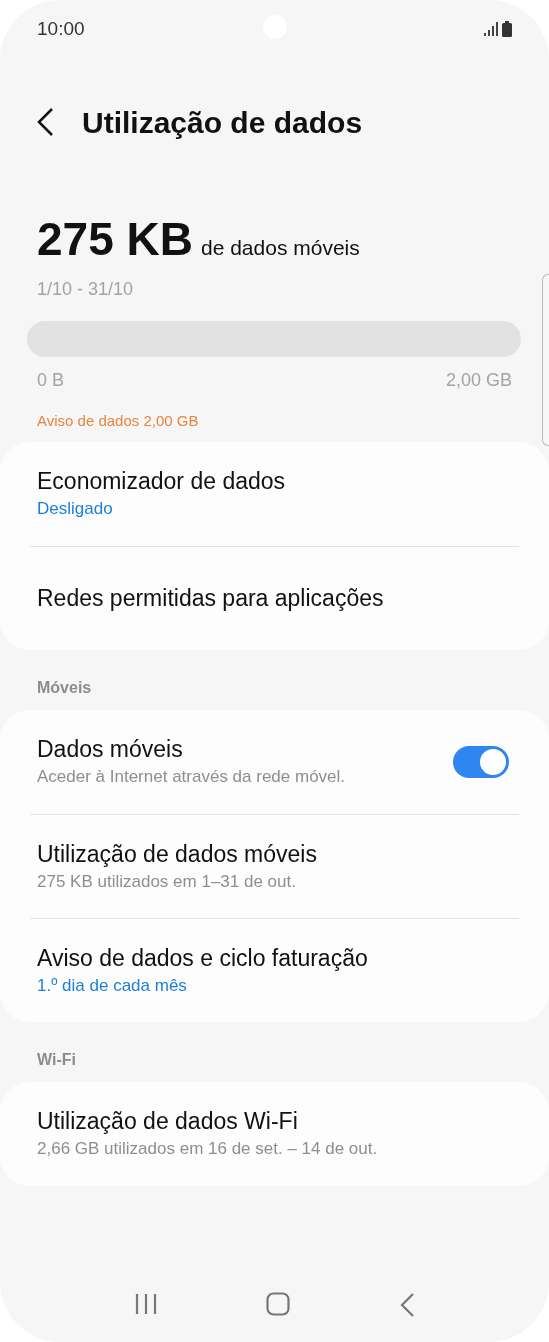  I want to click on setting-title: Dados móveis, so click(245, 750).